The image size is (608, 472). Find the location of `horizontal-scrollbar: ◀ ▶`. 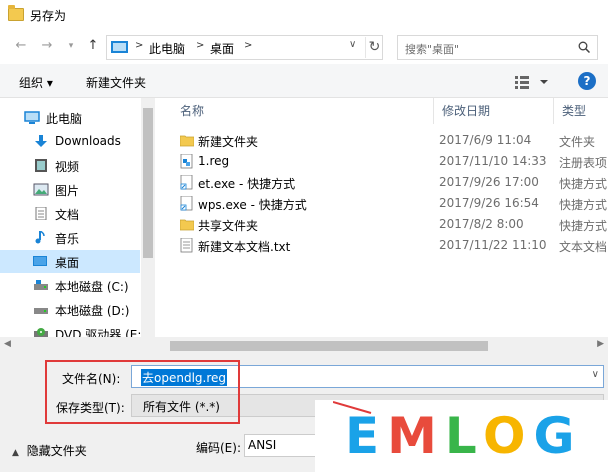

horizontal-scrollbar: ◀ ▶ is located at coordinates (304, 345).